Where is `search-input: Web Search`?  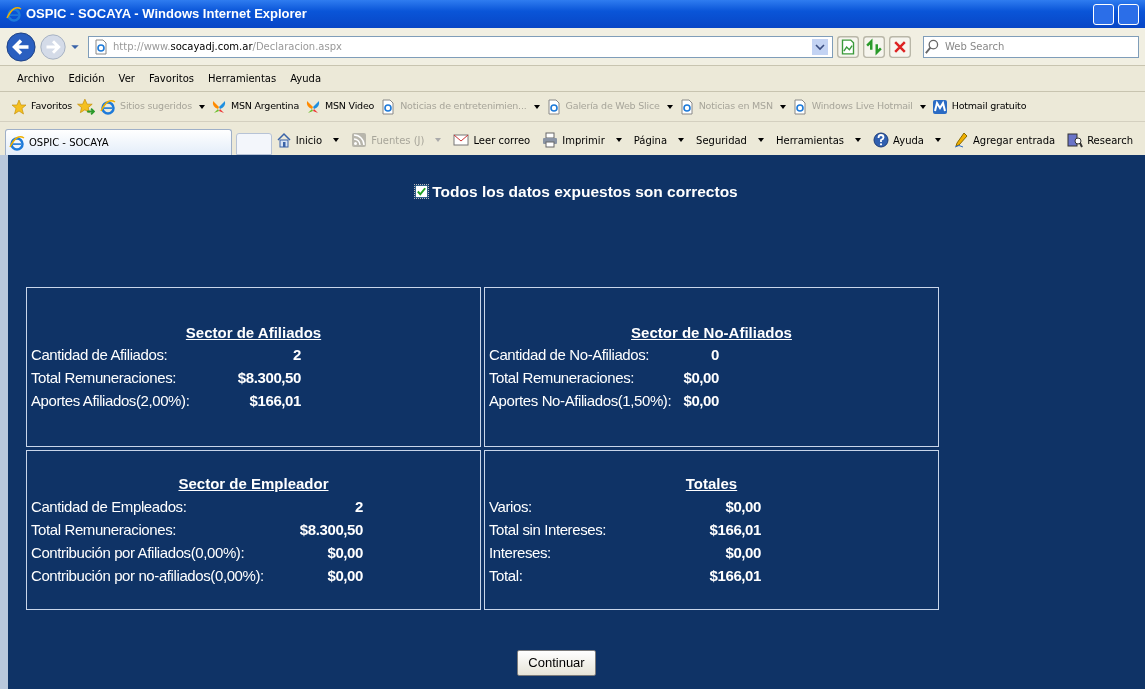 search-input: Web Search is located at coordinates (1040, 46).